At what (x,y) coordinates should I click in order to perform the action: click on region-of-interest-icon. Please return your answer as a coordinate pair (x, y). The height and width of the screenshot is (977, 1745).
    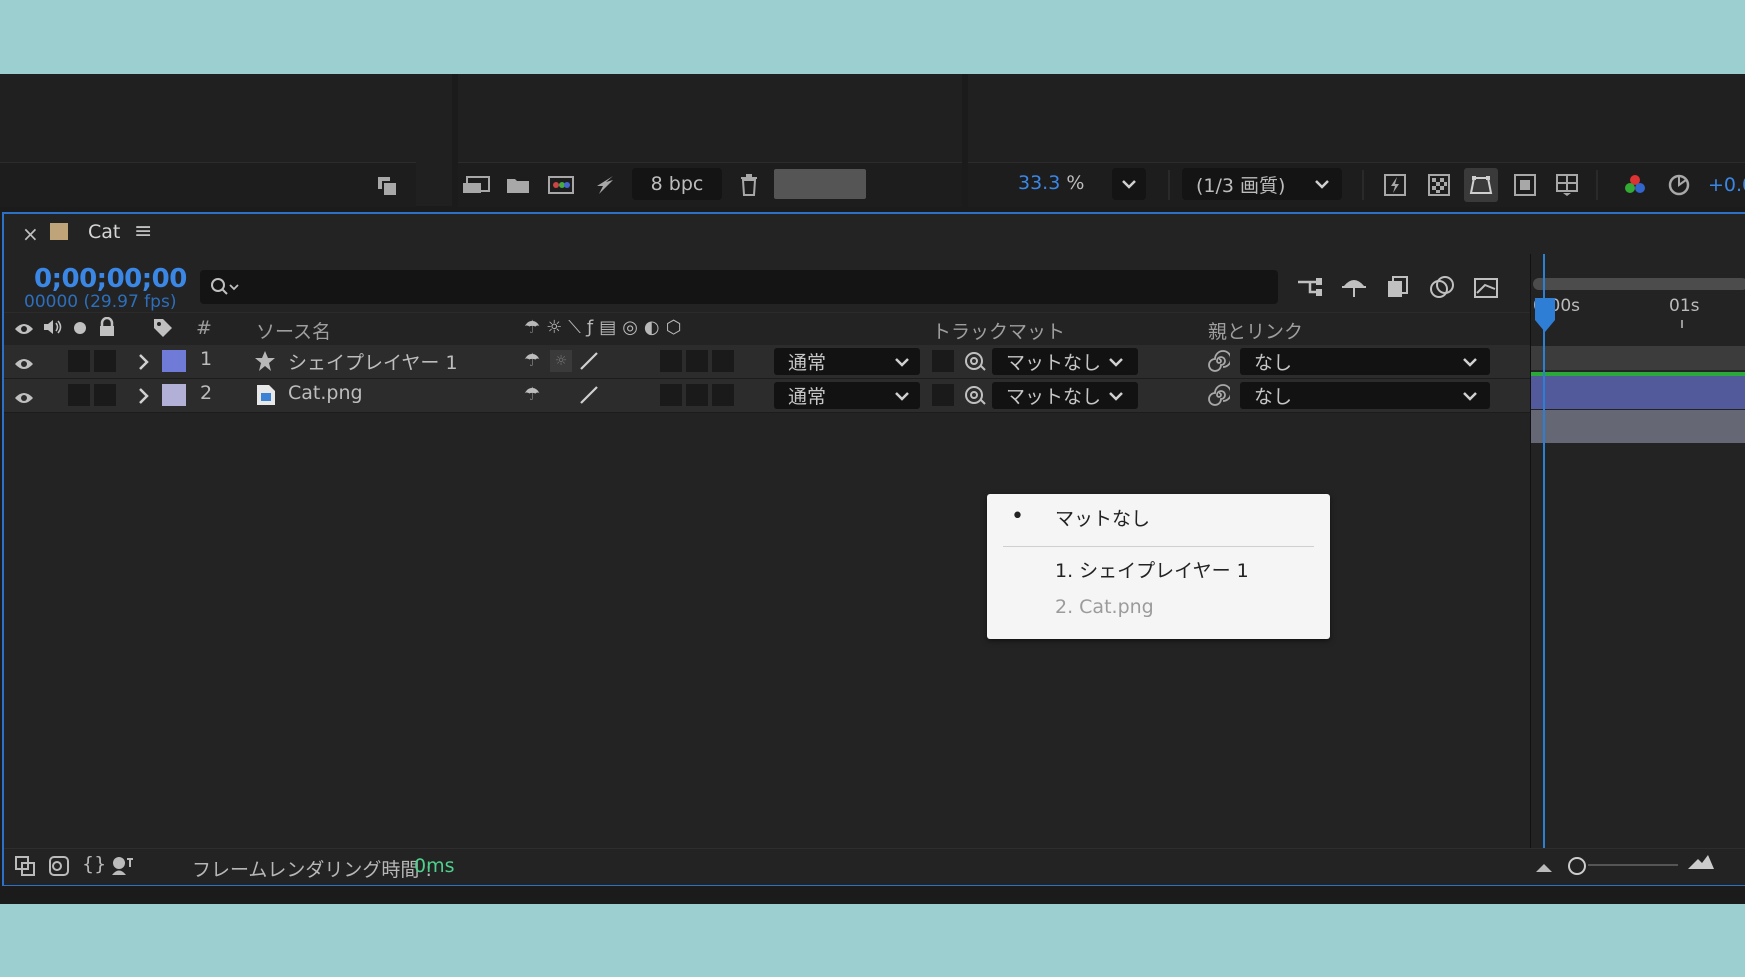
    Looking at the image, I should click on (1525, 185).